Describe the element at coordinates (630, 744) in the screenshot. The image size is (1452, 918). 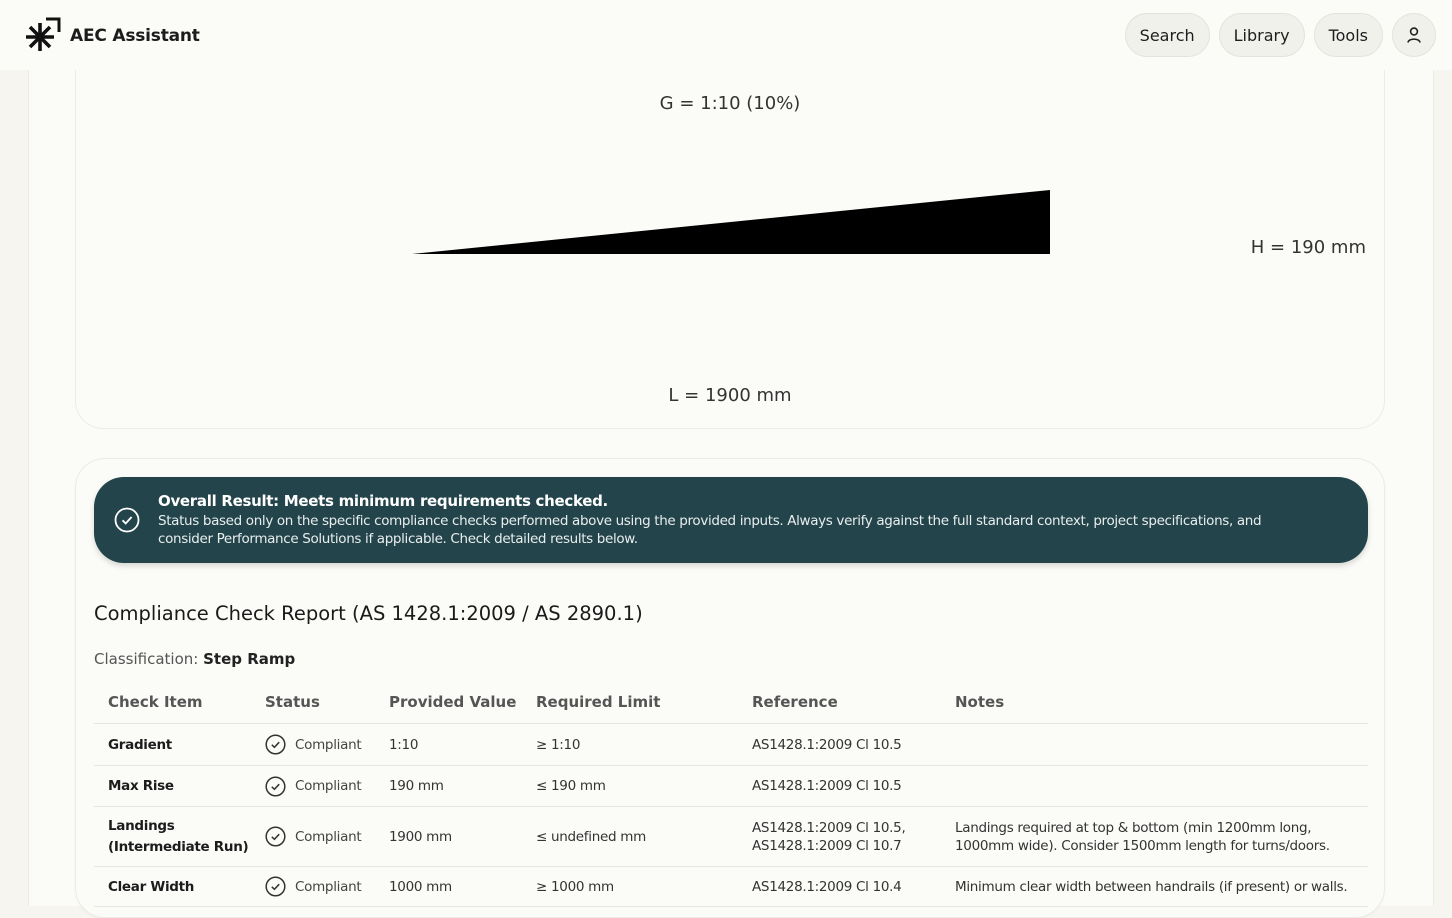
I see `required-limit: ≥ 1:10` at that location.